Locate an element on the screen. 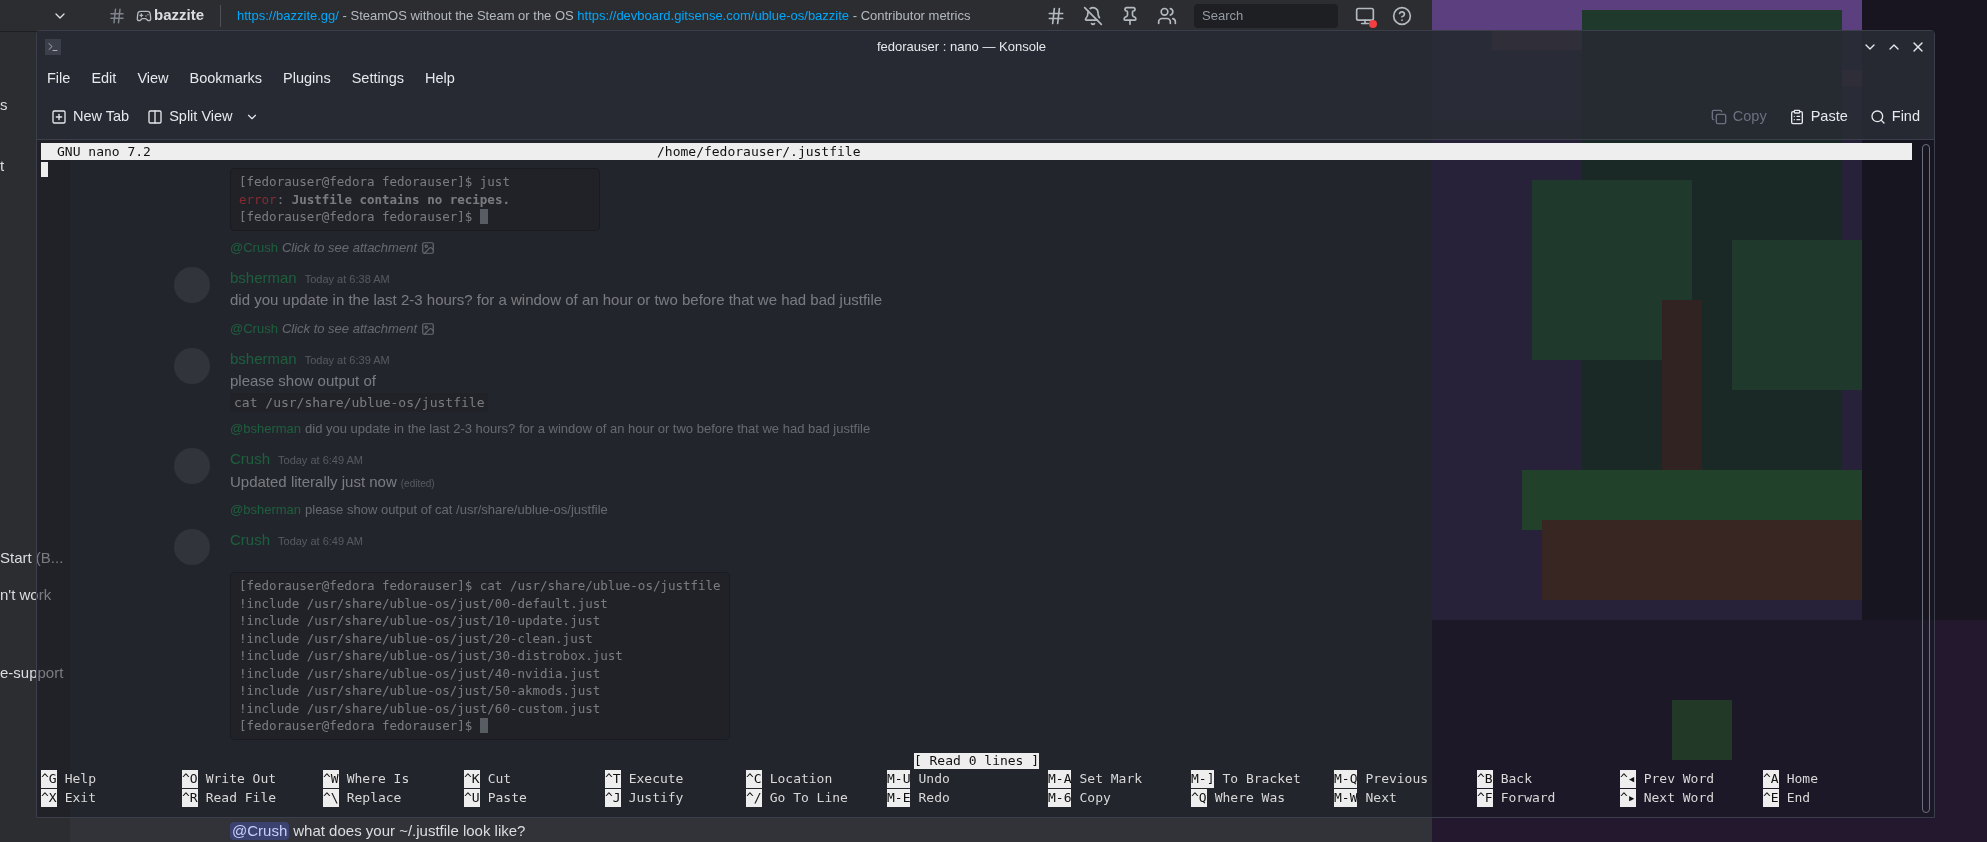 The width and height of the screenshot is (1987, 842). search-icon is located at coordinates (1877, 117).